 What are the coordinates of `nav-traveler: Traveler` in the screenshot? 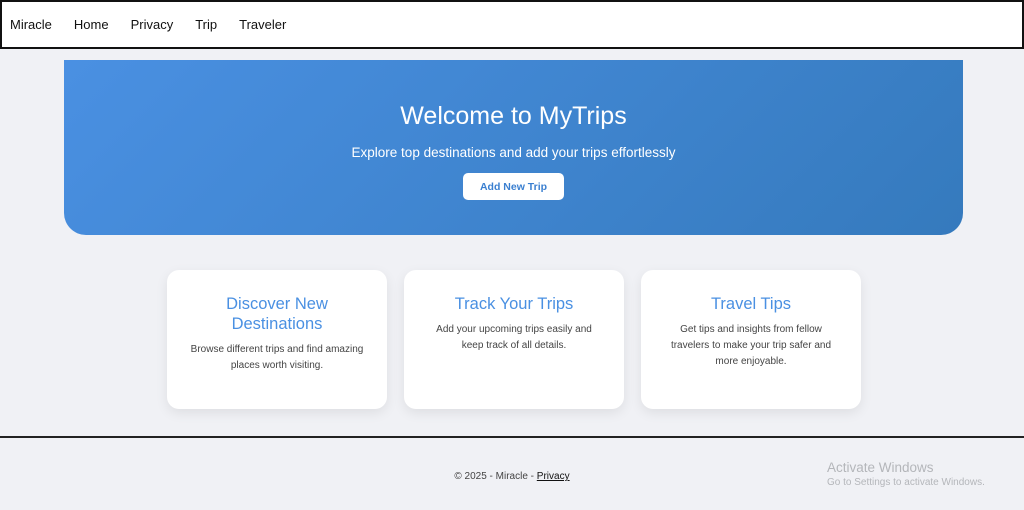 It's located at (262, 24).